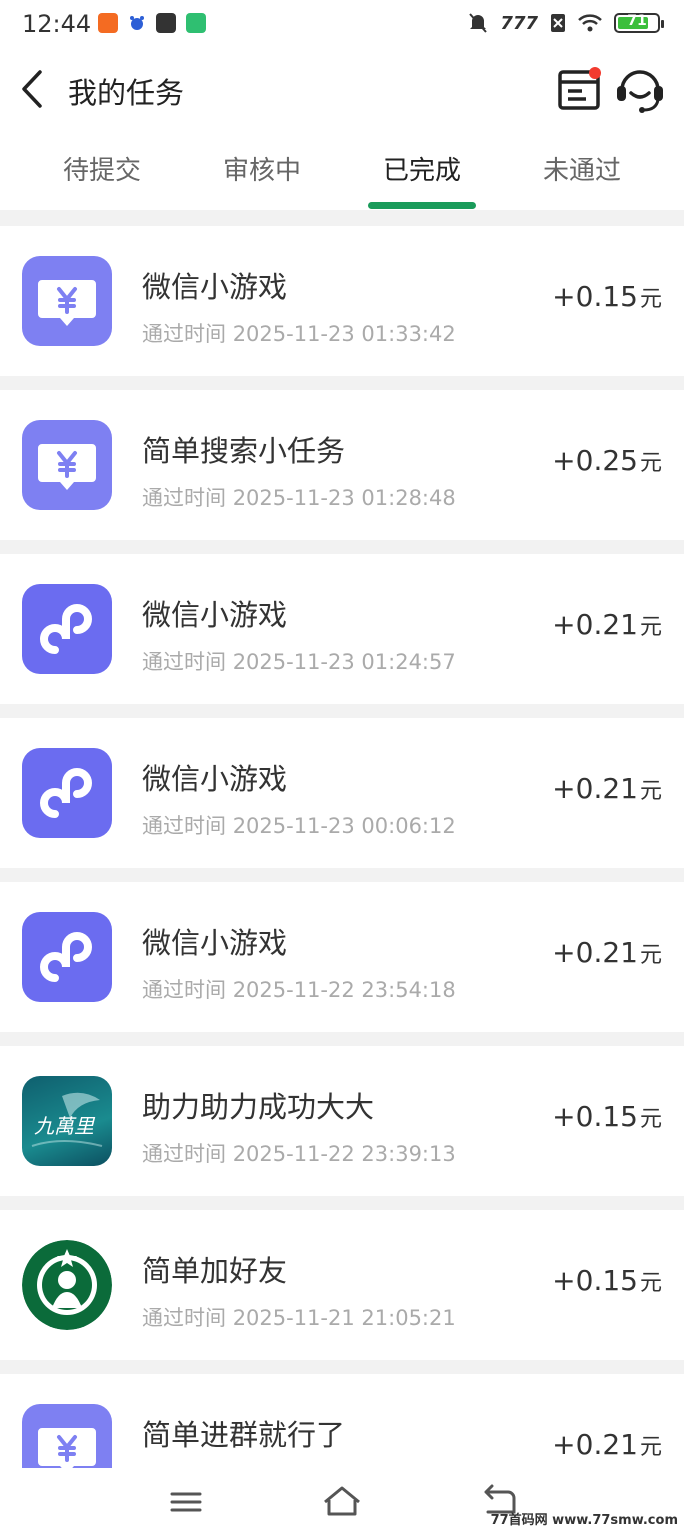 The width and height of the screenshot is (684, 1532). I want to click on task-card: 简单进群就行了 +0.21元, so click(342, 1421).